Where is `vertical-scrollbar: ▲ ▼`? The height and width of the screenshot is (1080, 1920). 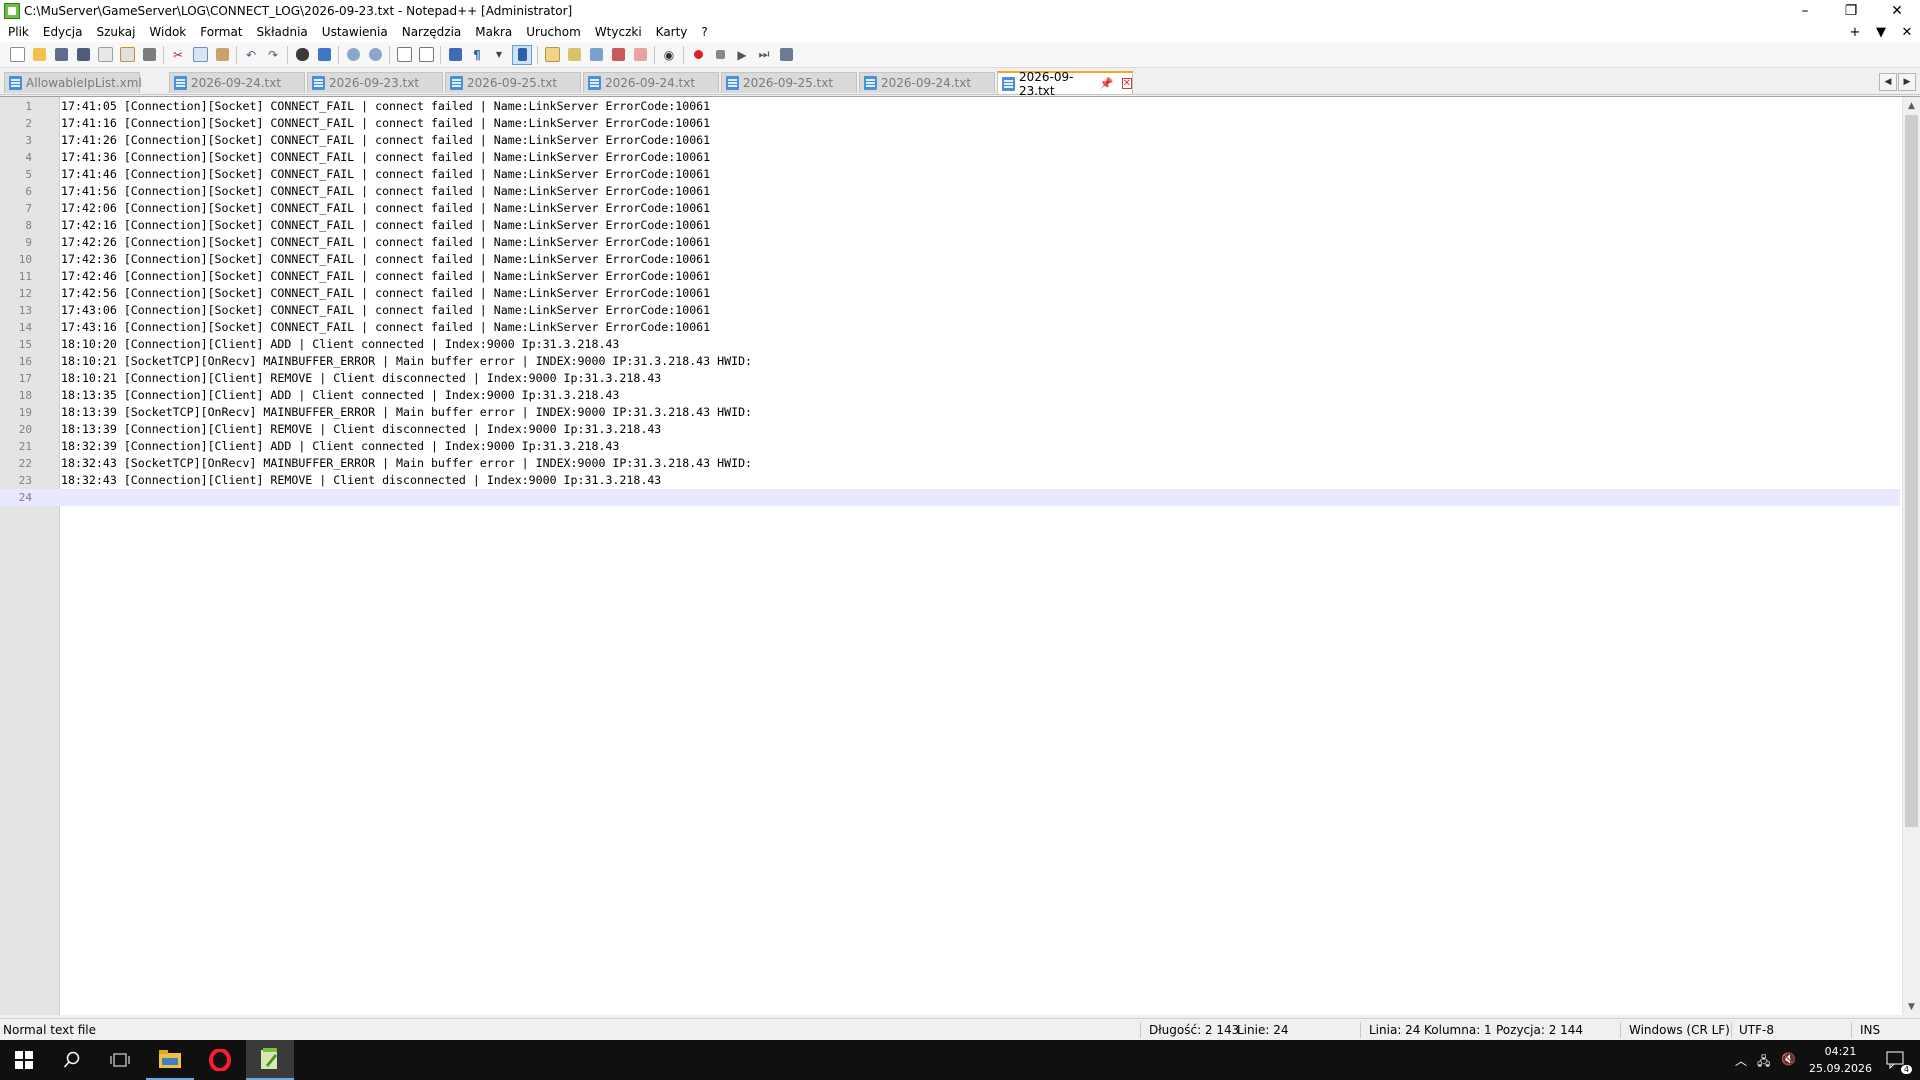
vertical-scrollbar: ▲ ▼ is located at coordinates (1911, 556).